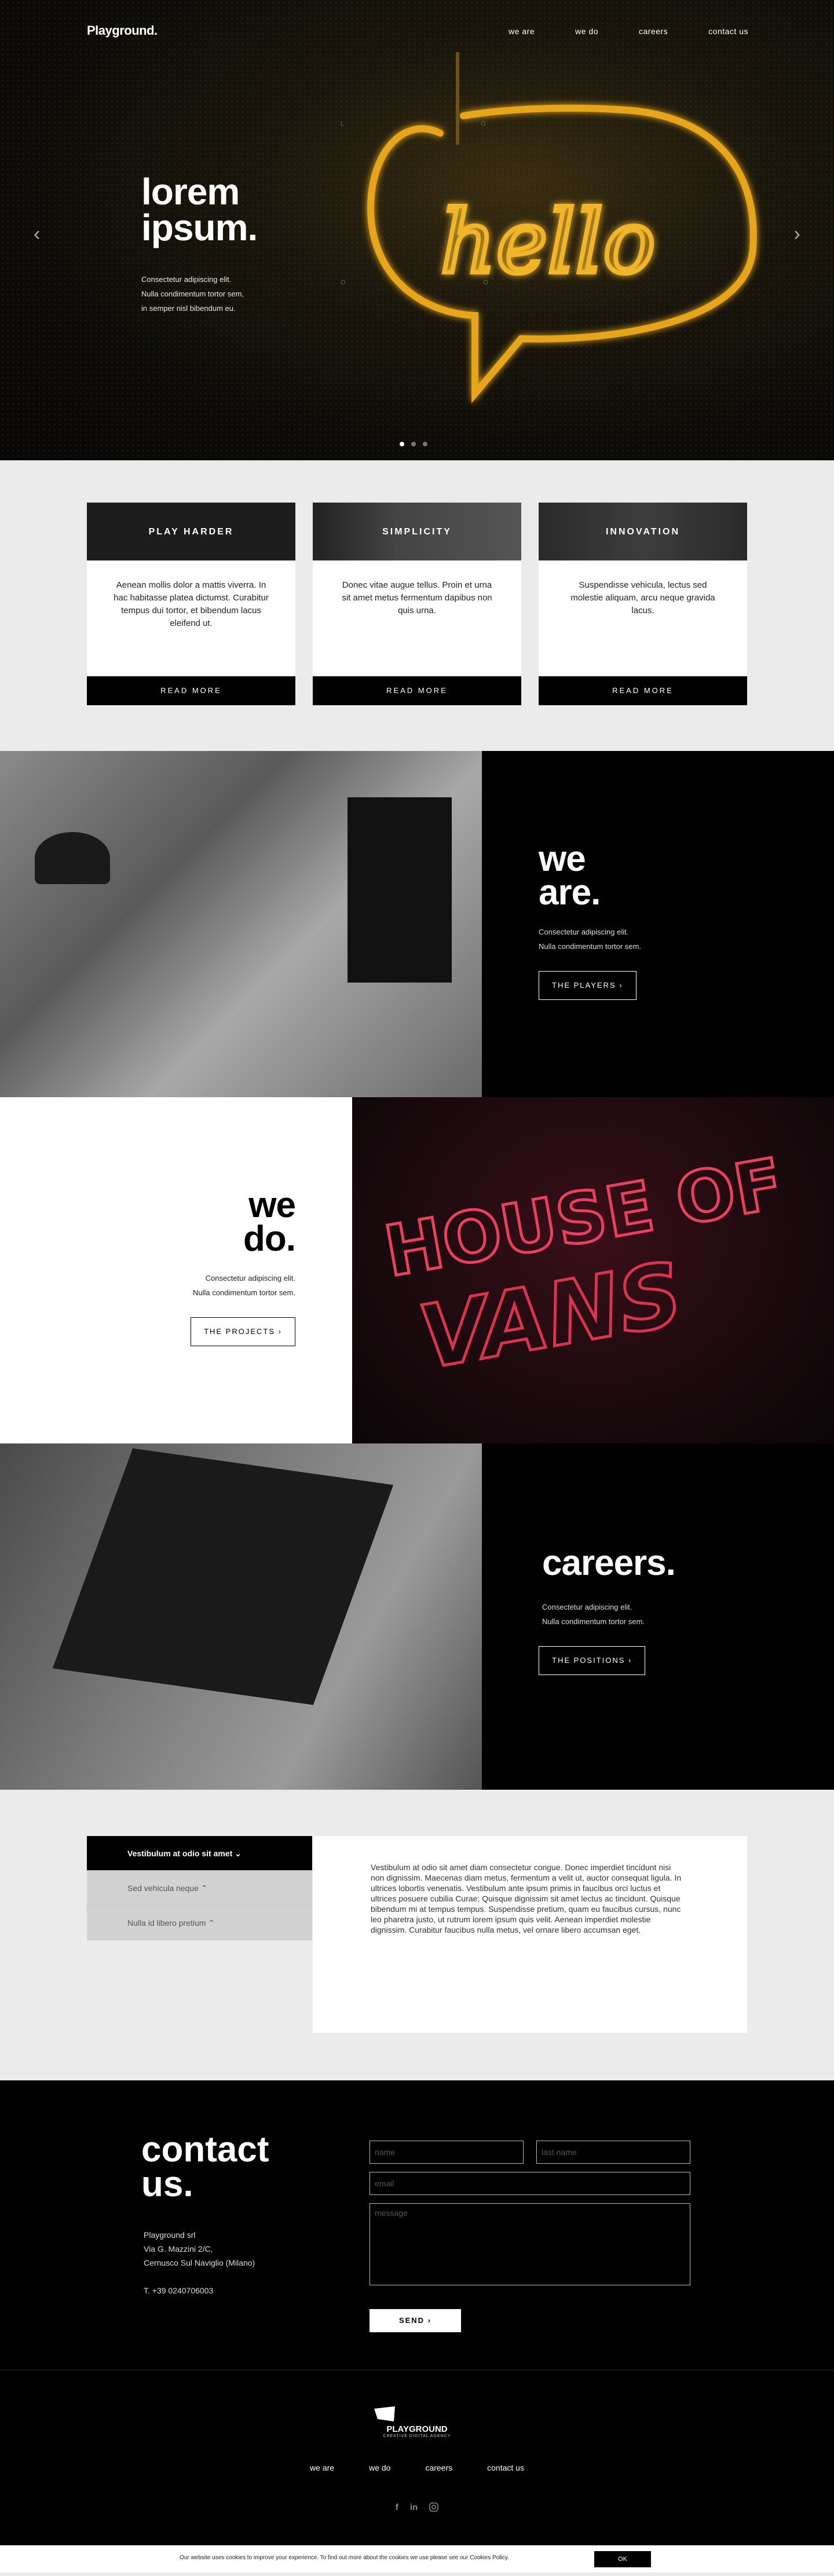  I want to click on send-button: SEND ›, so click(416, 2320).